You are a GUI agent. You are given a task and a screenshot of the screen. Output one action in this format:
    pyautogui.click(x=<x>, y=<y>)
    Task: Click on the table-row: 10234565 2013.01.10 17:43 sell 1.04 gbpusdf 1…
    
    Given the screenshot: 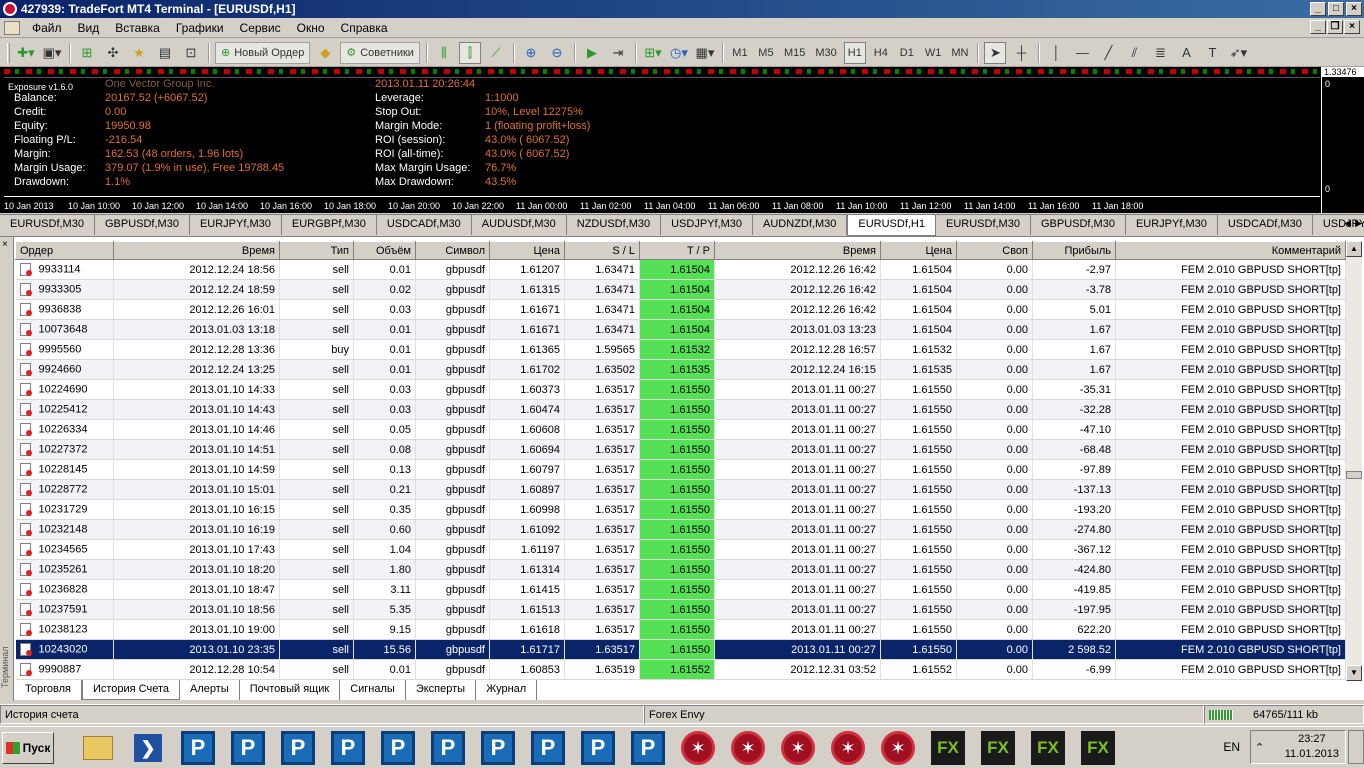 What is the action you would take?
    pyautogui.click(x=680, y=549)
    